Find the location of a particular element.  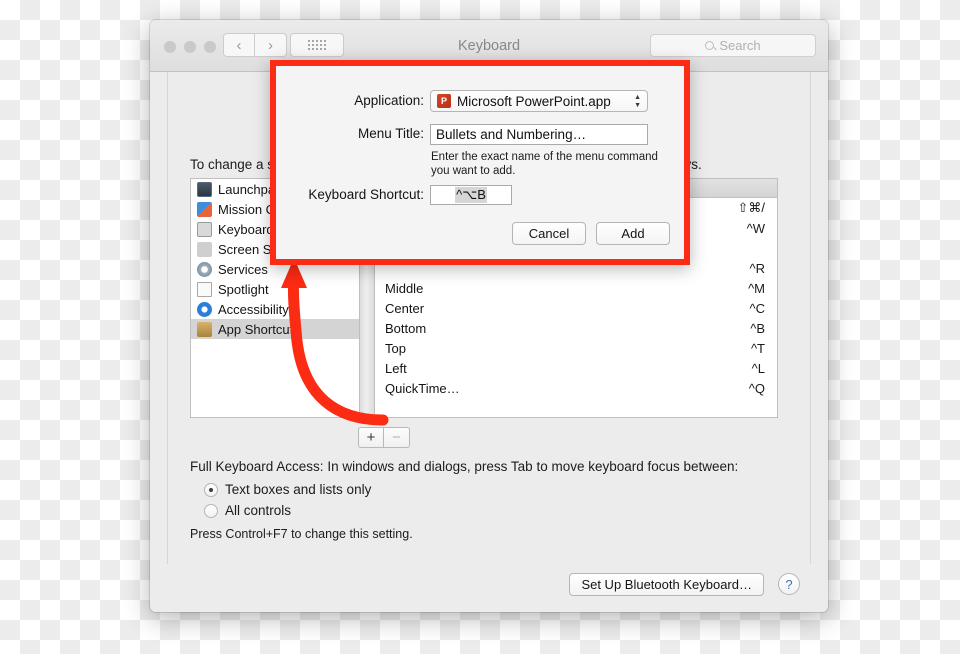

radio-all-controls: All controls is located at coordinates (247, 510).